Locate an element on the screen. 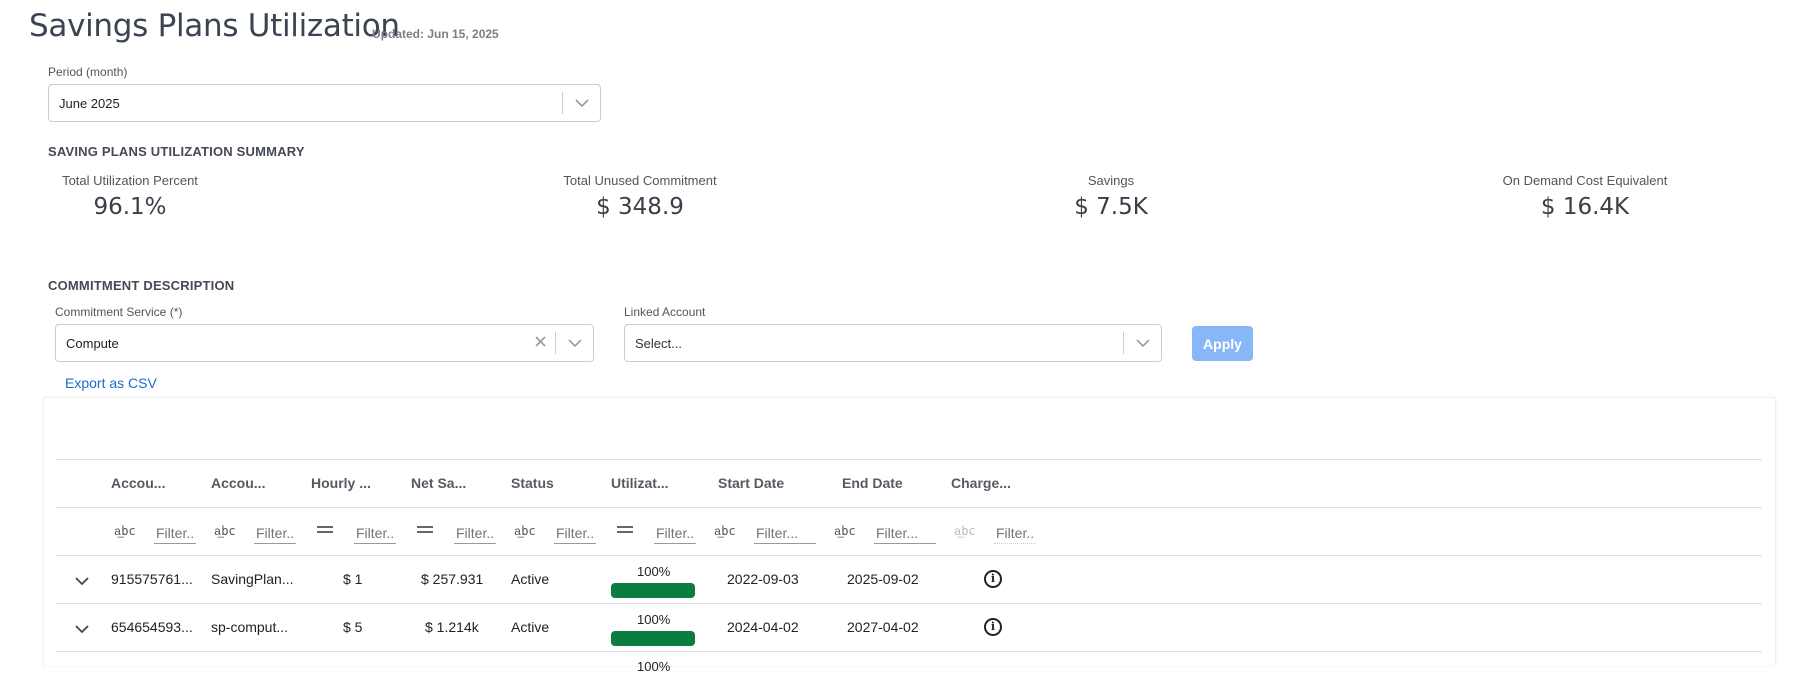  filter-input-end-date is located at coordinates (905, 533).